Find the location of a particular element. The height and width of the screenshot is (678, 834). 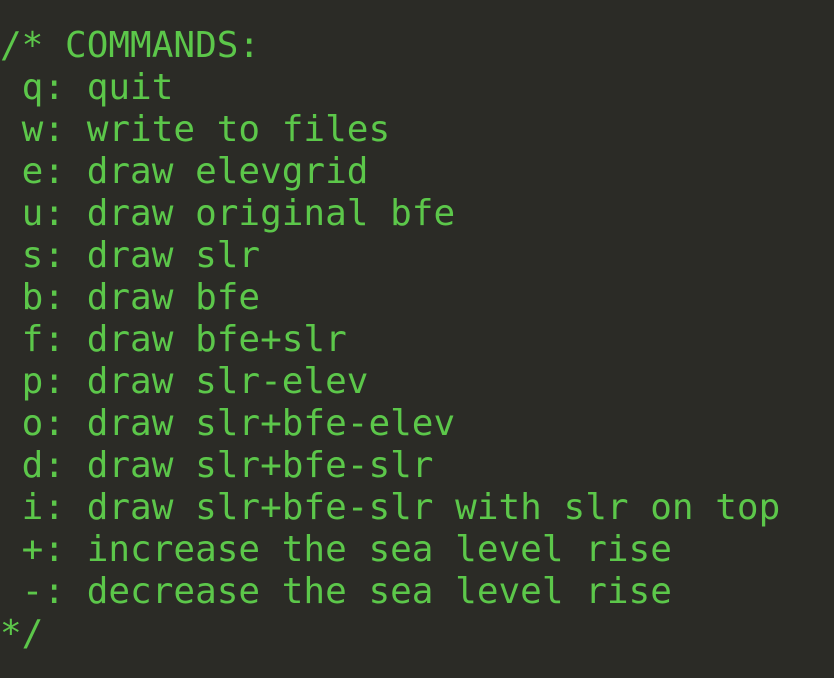

command-line-slr-bfe-slr: d: draw slr+bfe-slr is located at coordinates (217, 465).